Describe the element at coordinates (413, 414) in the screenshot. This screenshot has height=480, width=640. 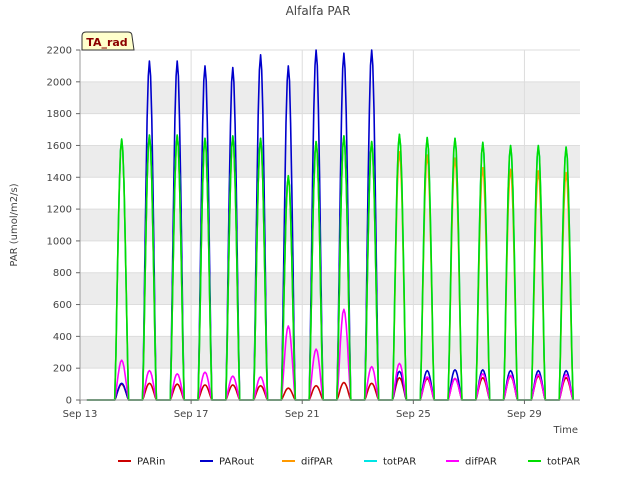
I see `x-tick-label: Sep 25` at that location.